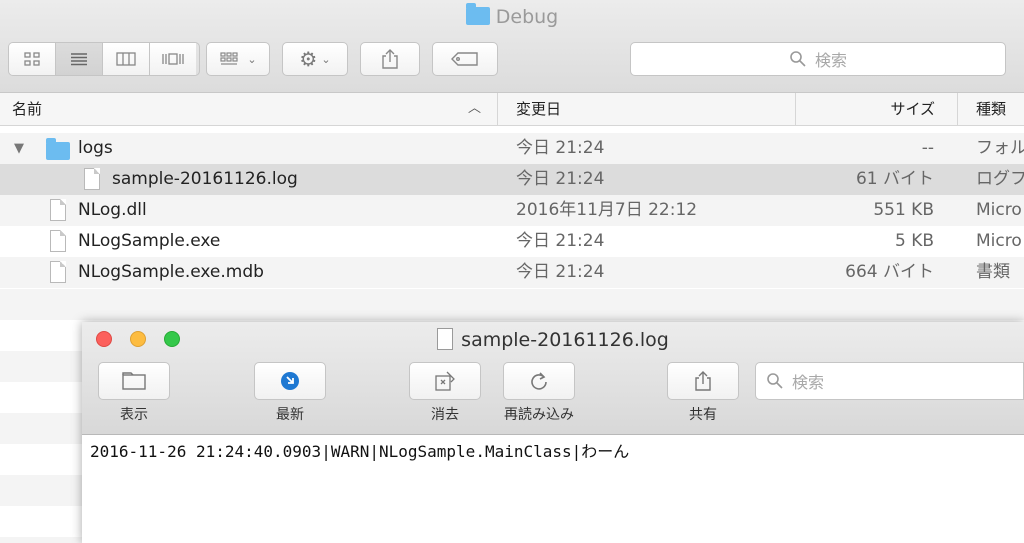 This screenshot has width=1024, height=543. I want to click on column-size: サイズ, so click(877, 109).